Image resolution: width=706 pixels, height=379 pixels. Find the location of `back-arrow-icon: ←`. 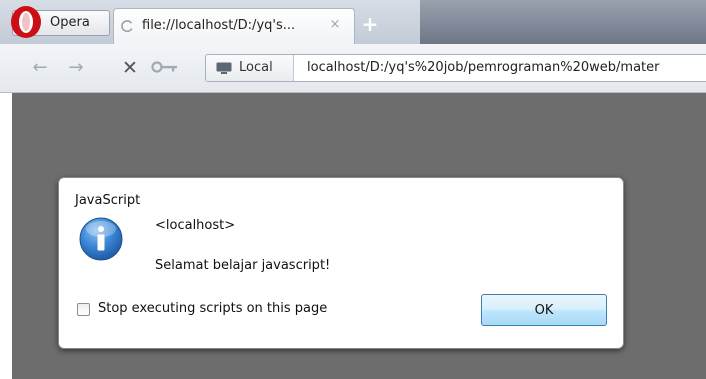

back-arrow-icon: ← is located at coordinates (40, 68).